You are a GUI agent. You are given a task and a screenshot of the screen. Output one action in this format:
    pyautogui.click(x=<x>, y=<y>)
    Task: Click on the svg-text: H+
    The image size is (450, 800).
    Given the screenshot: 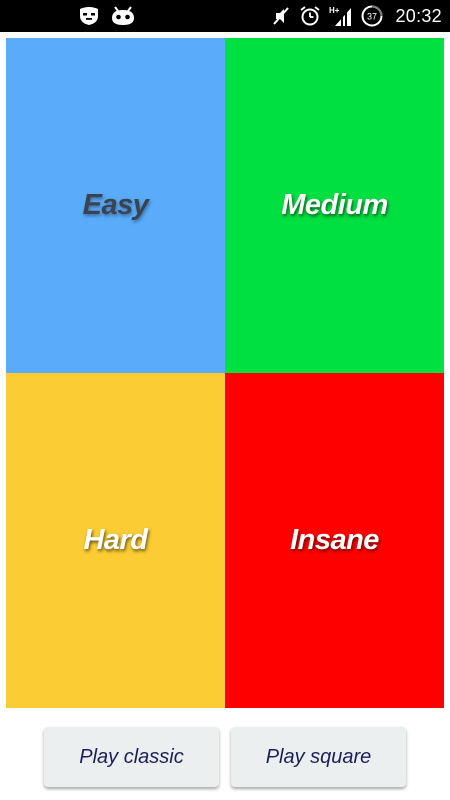 What is the action you would take?
    pyautogui.click(x=334, y=10)
    